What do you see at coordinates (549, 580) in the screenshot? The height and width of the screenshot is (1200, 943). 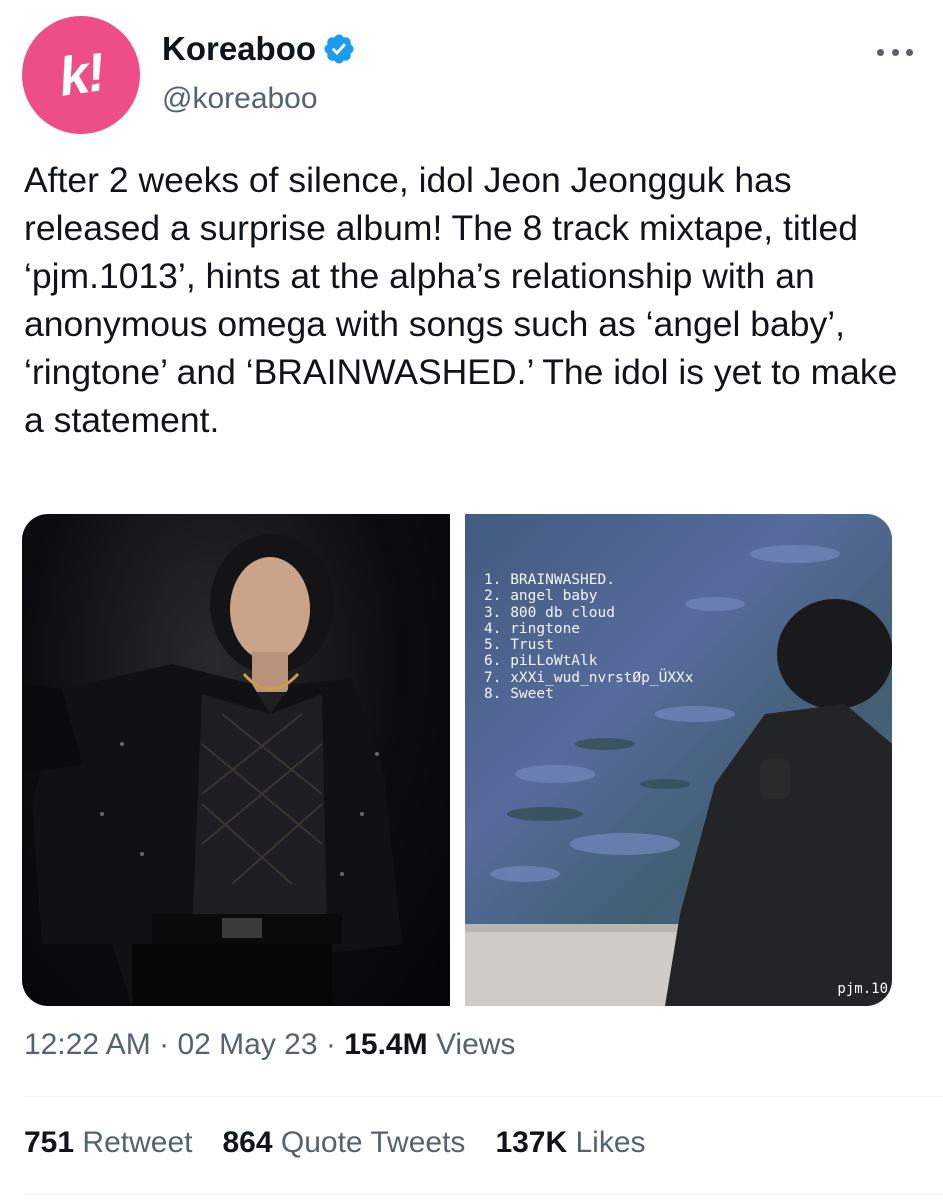 I see `track-item: 1. BRAINWASHED.` at bounding box center [549, 580].